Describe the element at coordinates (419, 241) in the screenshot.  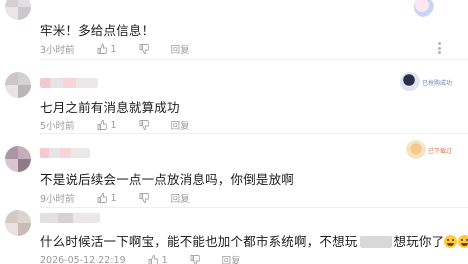
I see `comment-text-part2: 想玩你了` at that location.